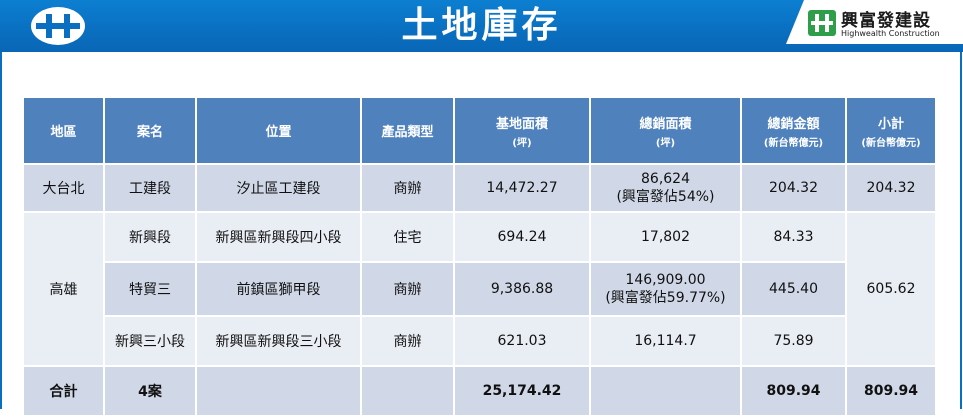 Image resolution: width=963 pixels, height=417 pixels. I want to click on header-sales-amount: 總銷金額 (新台幣億元), so click(793, 130).